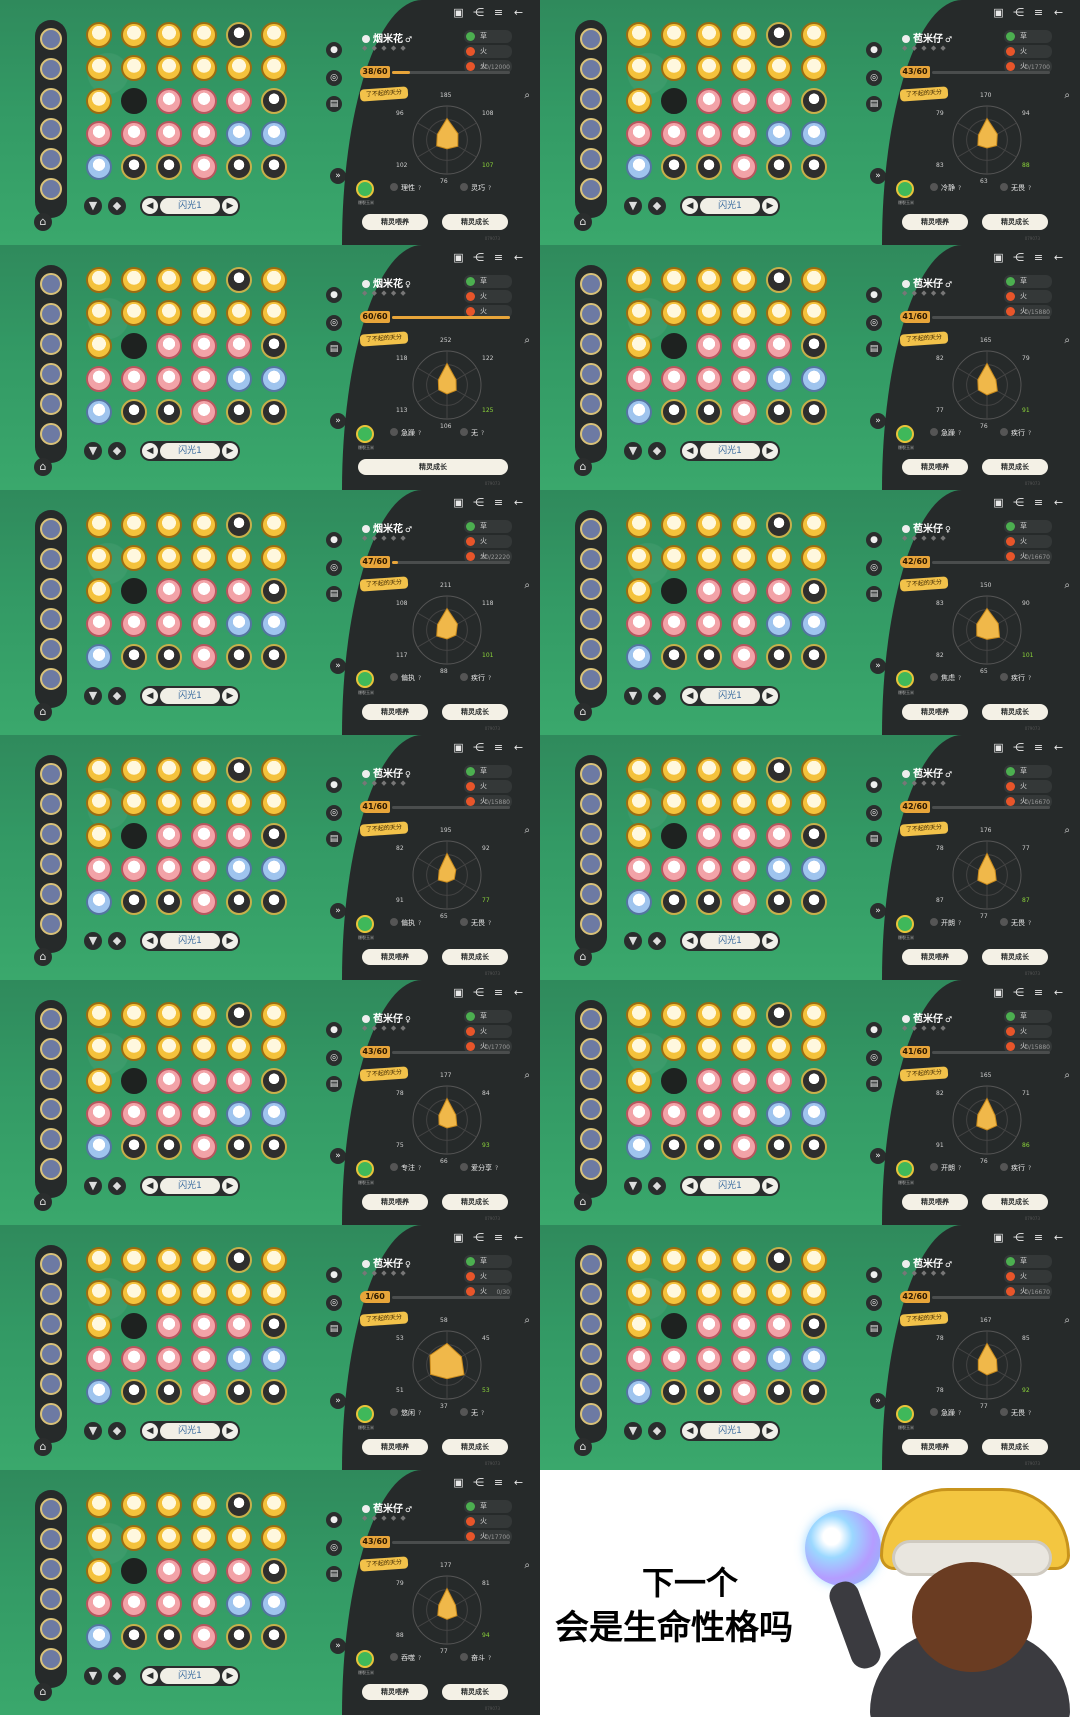 The width and height of the screenshot is (1080, 1717). What do you see at coordinates (334, 349) in the screenshot?
I see `book-icon: ▤` at bounding box center [334, 349].